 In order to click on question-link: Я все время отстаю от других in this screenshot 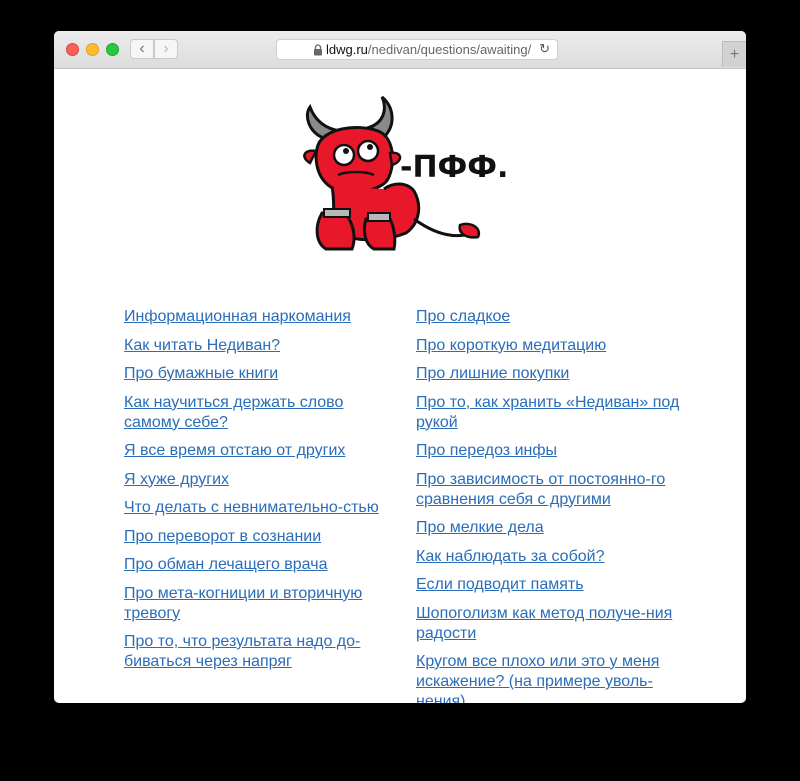, I will do `click(259, 451)`.